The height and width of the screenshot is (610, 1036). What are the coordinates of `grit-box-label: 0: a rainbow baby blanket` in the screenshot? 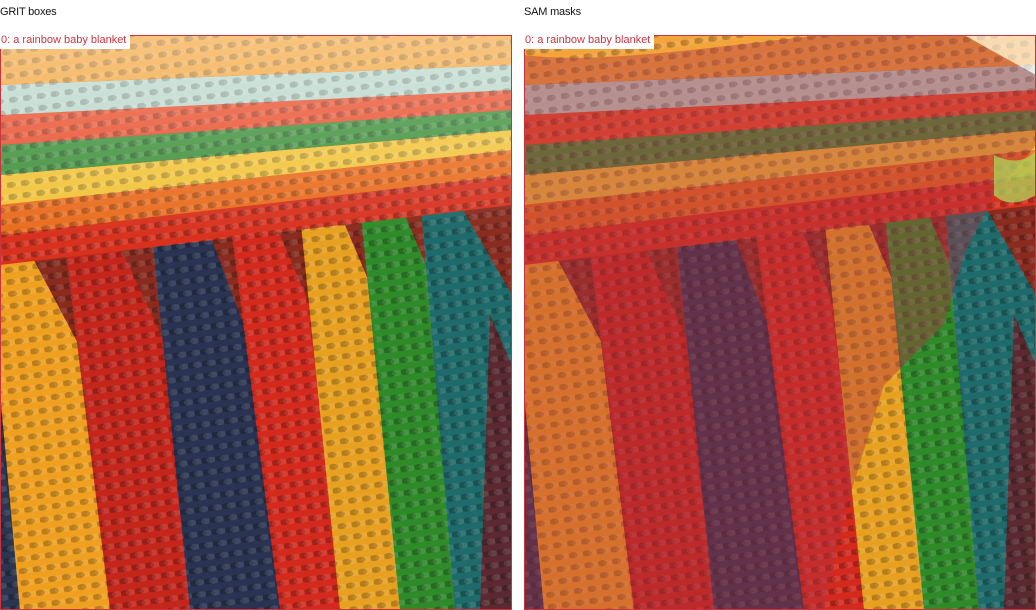 It's located at (65, 41).